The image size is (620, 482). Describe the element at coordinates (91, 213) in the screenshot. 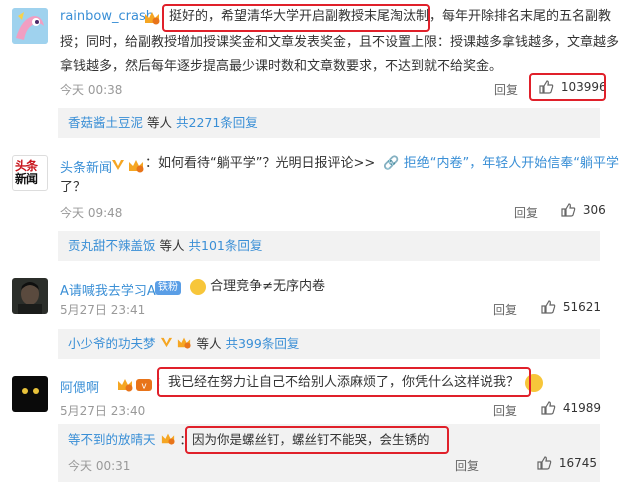

I see `comment-time: 今天 09:48` at that location.